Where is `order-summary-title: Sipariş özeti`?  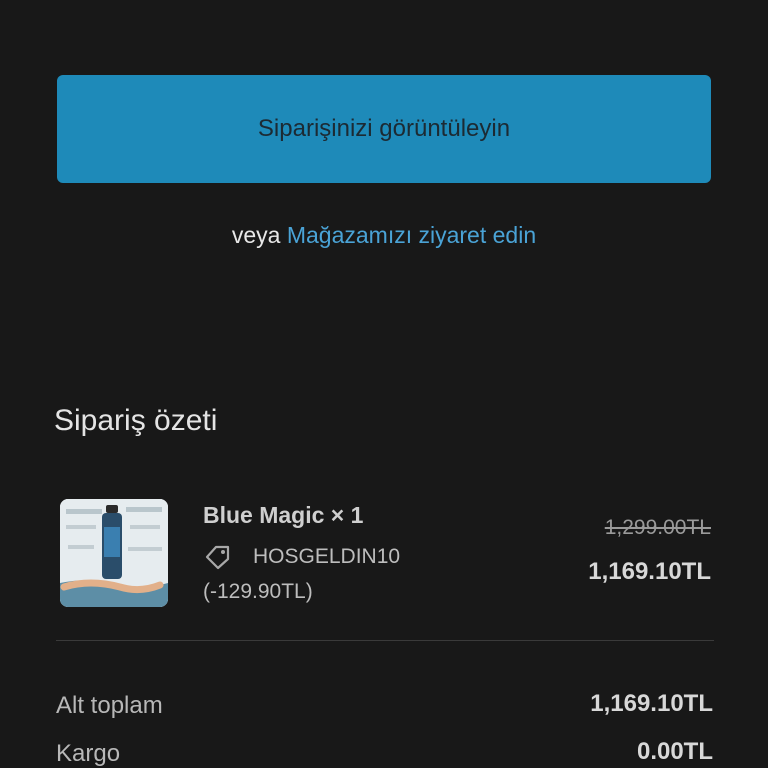 order-summary-title: Sipariş özeti is located at coordinates (136, 420).